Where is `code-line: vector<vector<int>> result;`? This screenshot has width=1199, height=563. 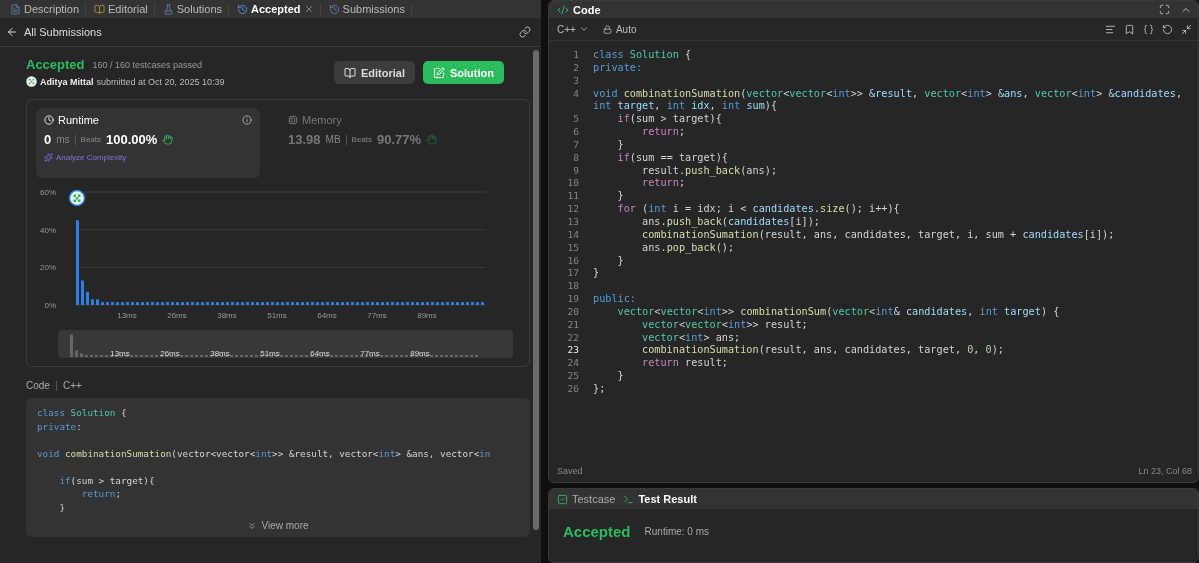
code-line: vector<vector<int>> result; is located at coordinates (725, 325).